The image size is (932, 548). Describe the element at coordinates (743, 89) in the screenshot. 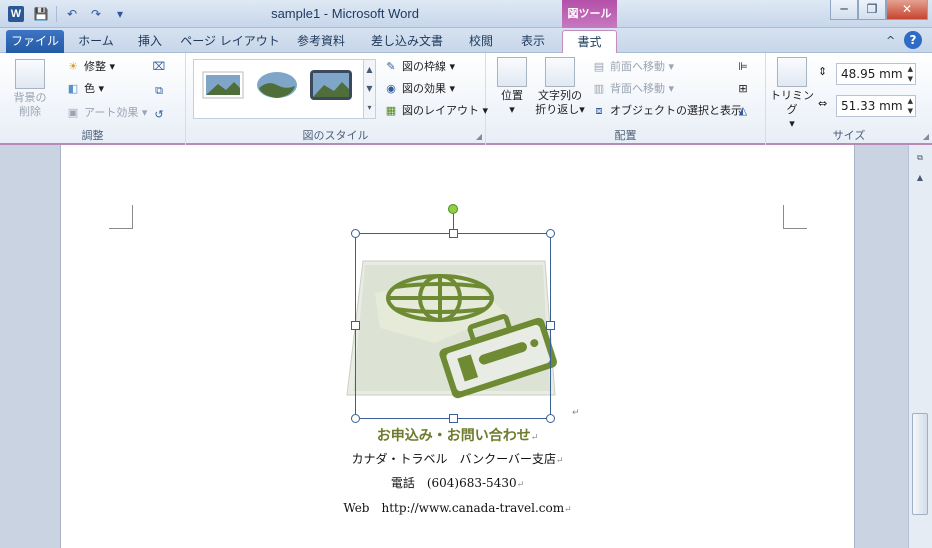

I see `group-objects-button: ⊞` at that location.